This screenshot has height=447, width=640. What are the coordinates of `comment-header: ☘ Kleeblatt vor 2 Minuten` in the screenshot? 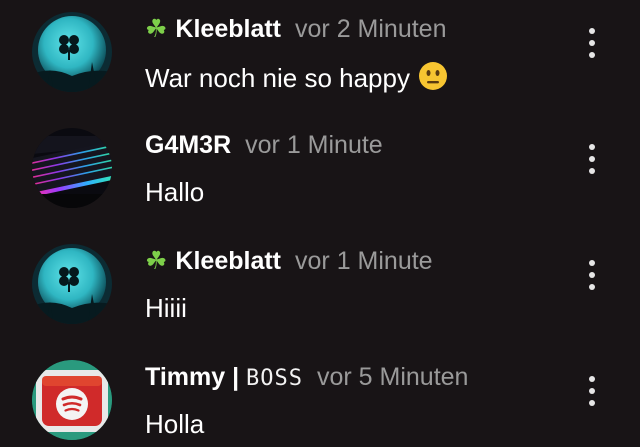 It's located at (295, 29).